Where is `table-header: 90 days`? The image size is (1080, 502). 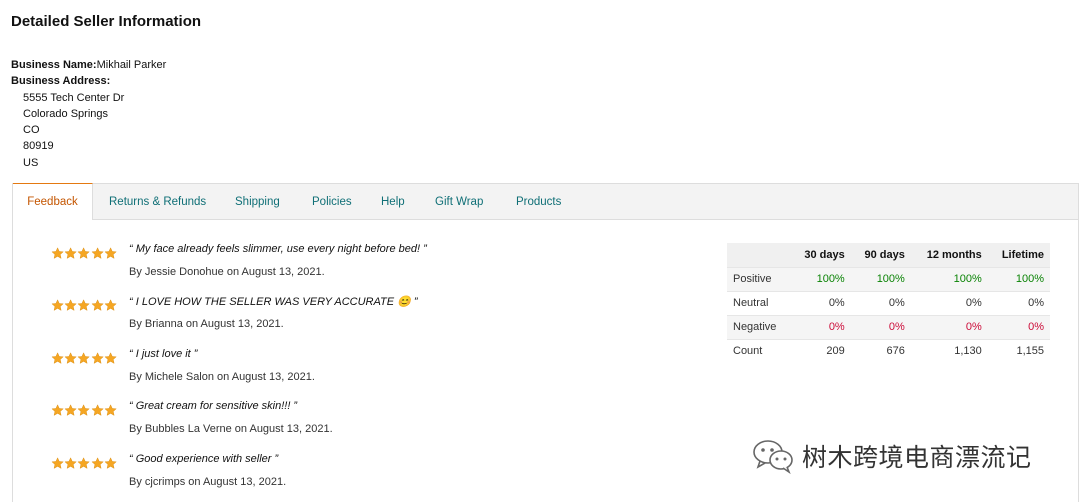 table-header: 90 days is located at coordinates (880, 255).